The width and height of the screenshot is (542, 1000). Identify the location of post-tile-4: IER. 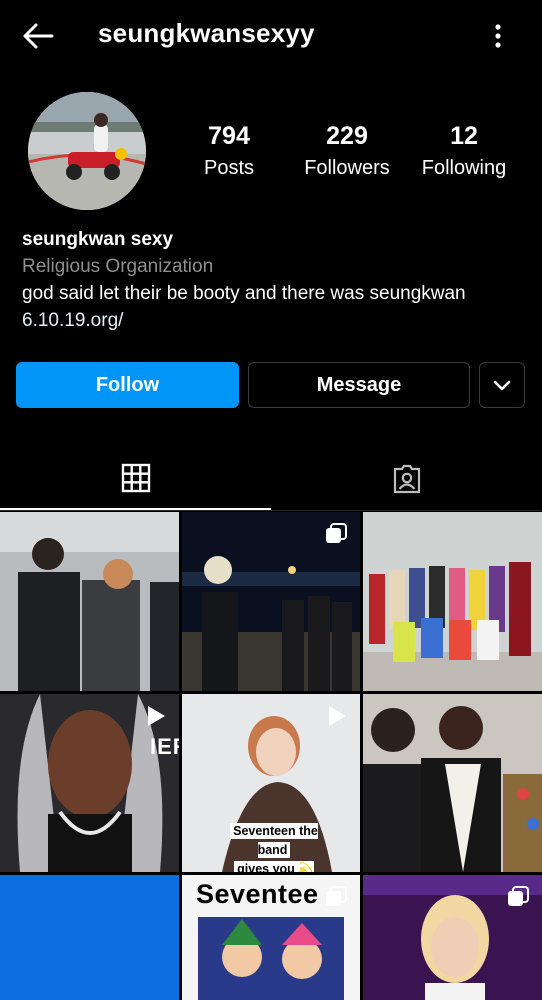
(89, 783).